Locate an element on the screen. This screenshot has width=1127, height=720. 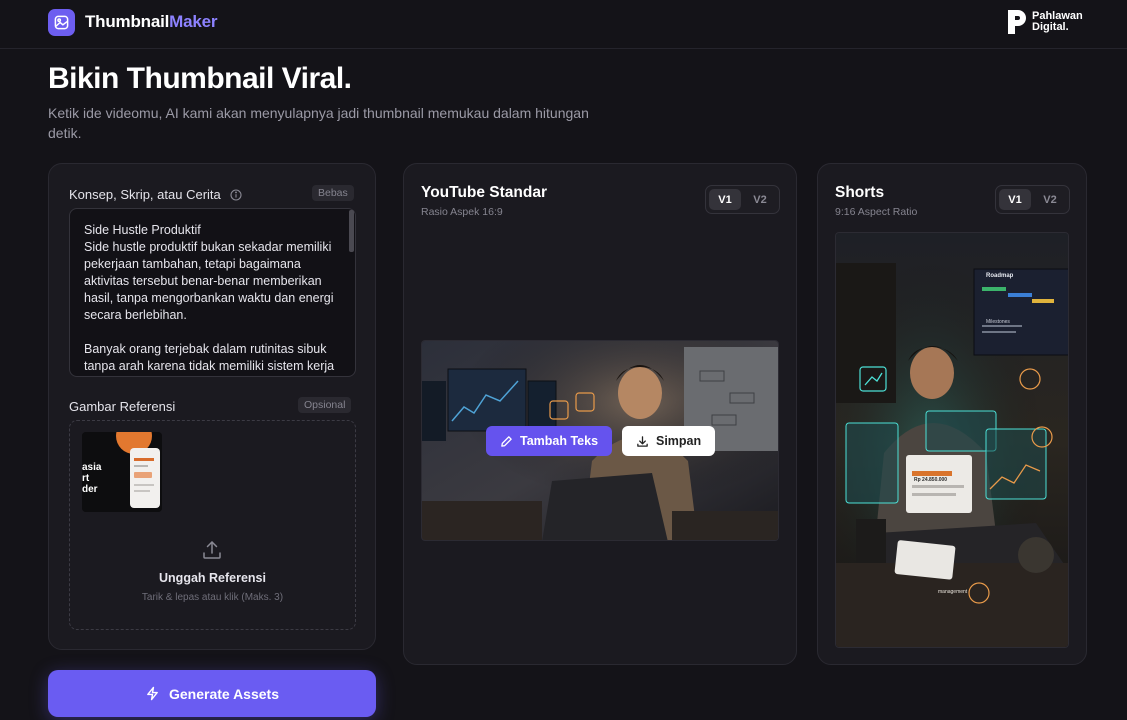
shorts-screen-title: Roadmap is located at coordinates (1000, 276).